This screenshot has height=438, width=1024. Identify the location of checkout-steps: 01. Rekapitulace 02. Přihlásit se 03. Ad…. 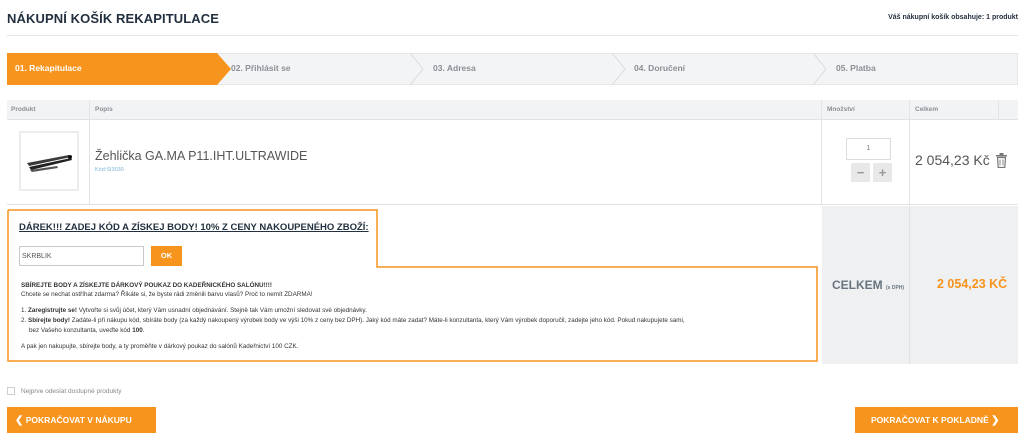
(512, 69).